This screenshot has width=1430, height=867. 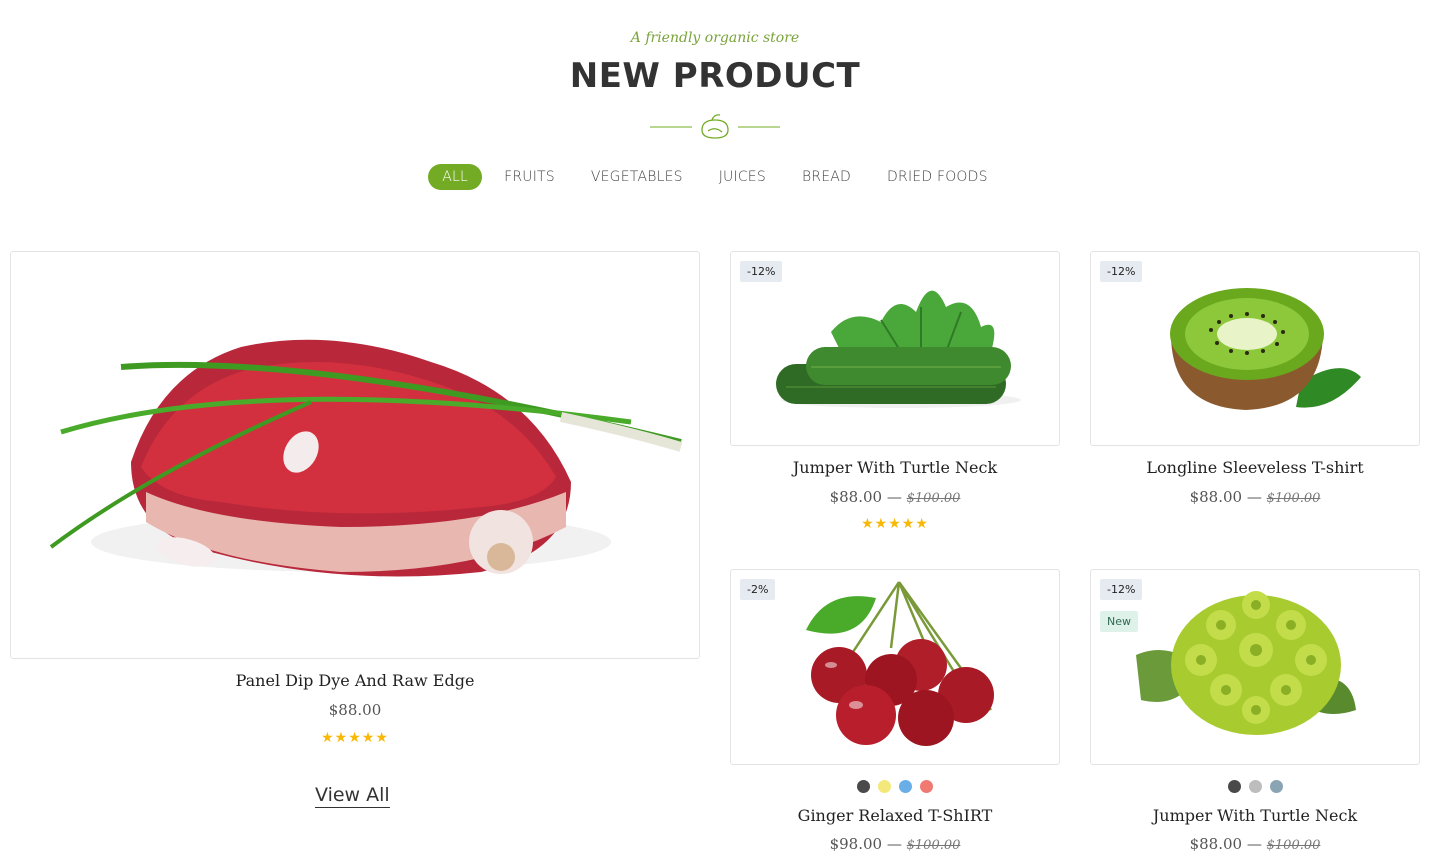 What do you see at coordinates (1255, 667) in the screenshot?
I see `product-card-image: -12% New` at bounding box center [1255, 667].